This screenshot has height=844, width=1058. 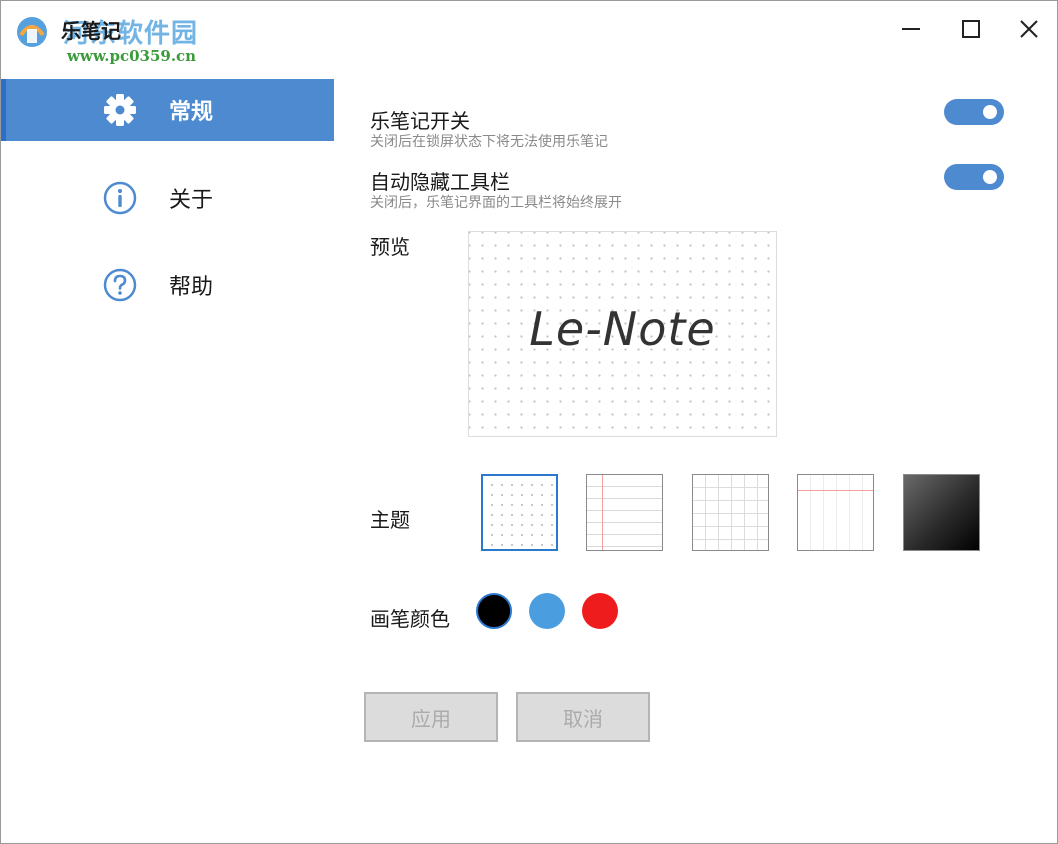 What do you see at coordinates (167, 110) in the screenshot?
I see `sidebar-item-general: 常规` at bounding box center [167, 110].